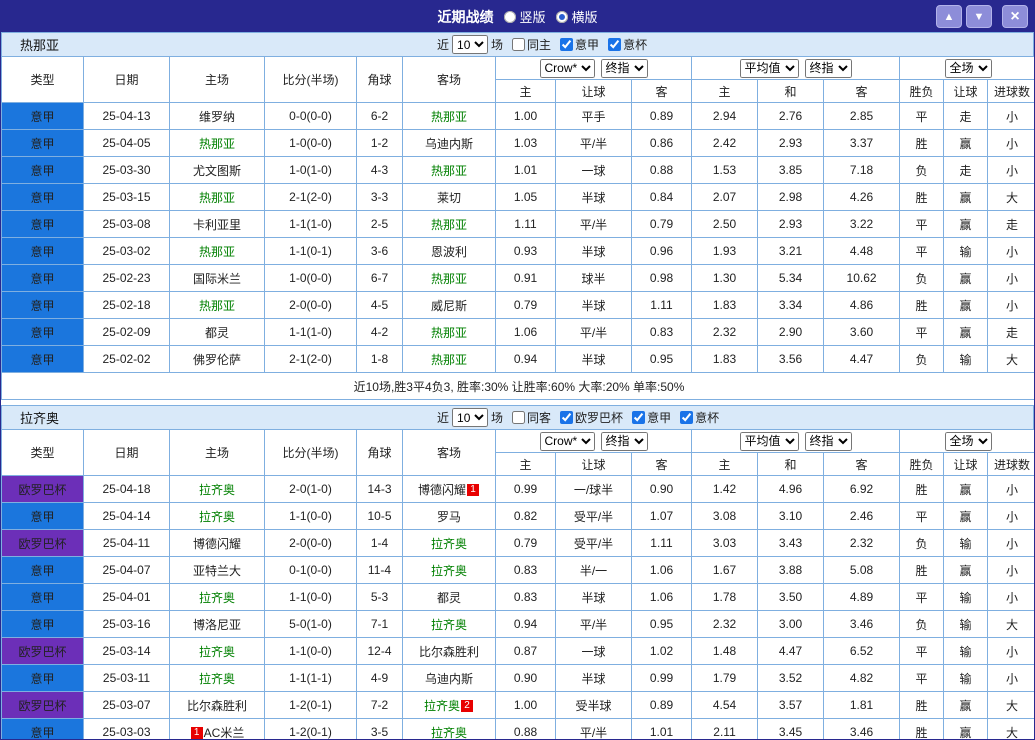 This screenshot has height=740, width=1035. Describe the element at coordinates (593, 728) in the screenshot. I see `asia-handicap: 平/半` at that location.